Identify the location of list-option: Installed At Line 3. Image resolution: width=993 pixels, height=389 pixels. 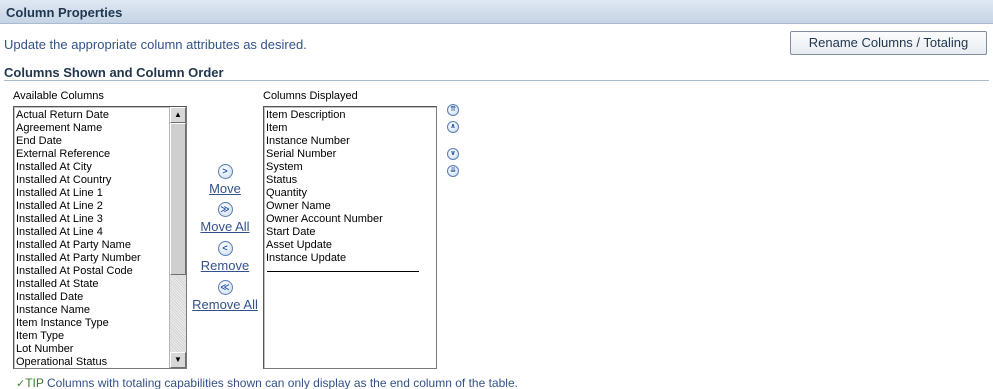
(91, 219).